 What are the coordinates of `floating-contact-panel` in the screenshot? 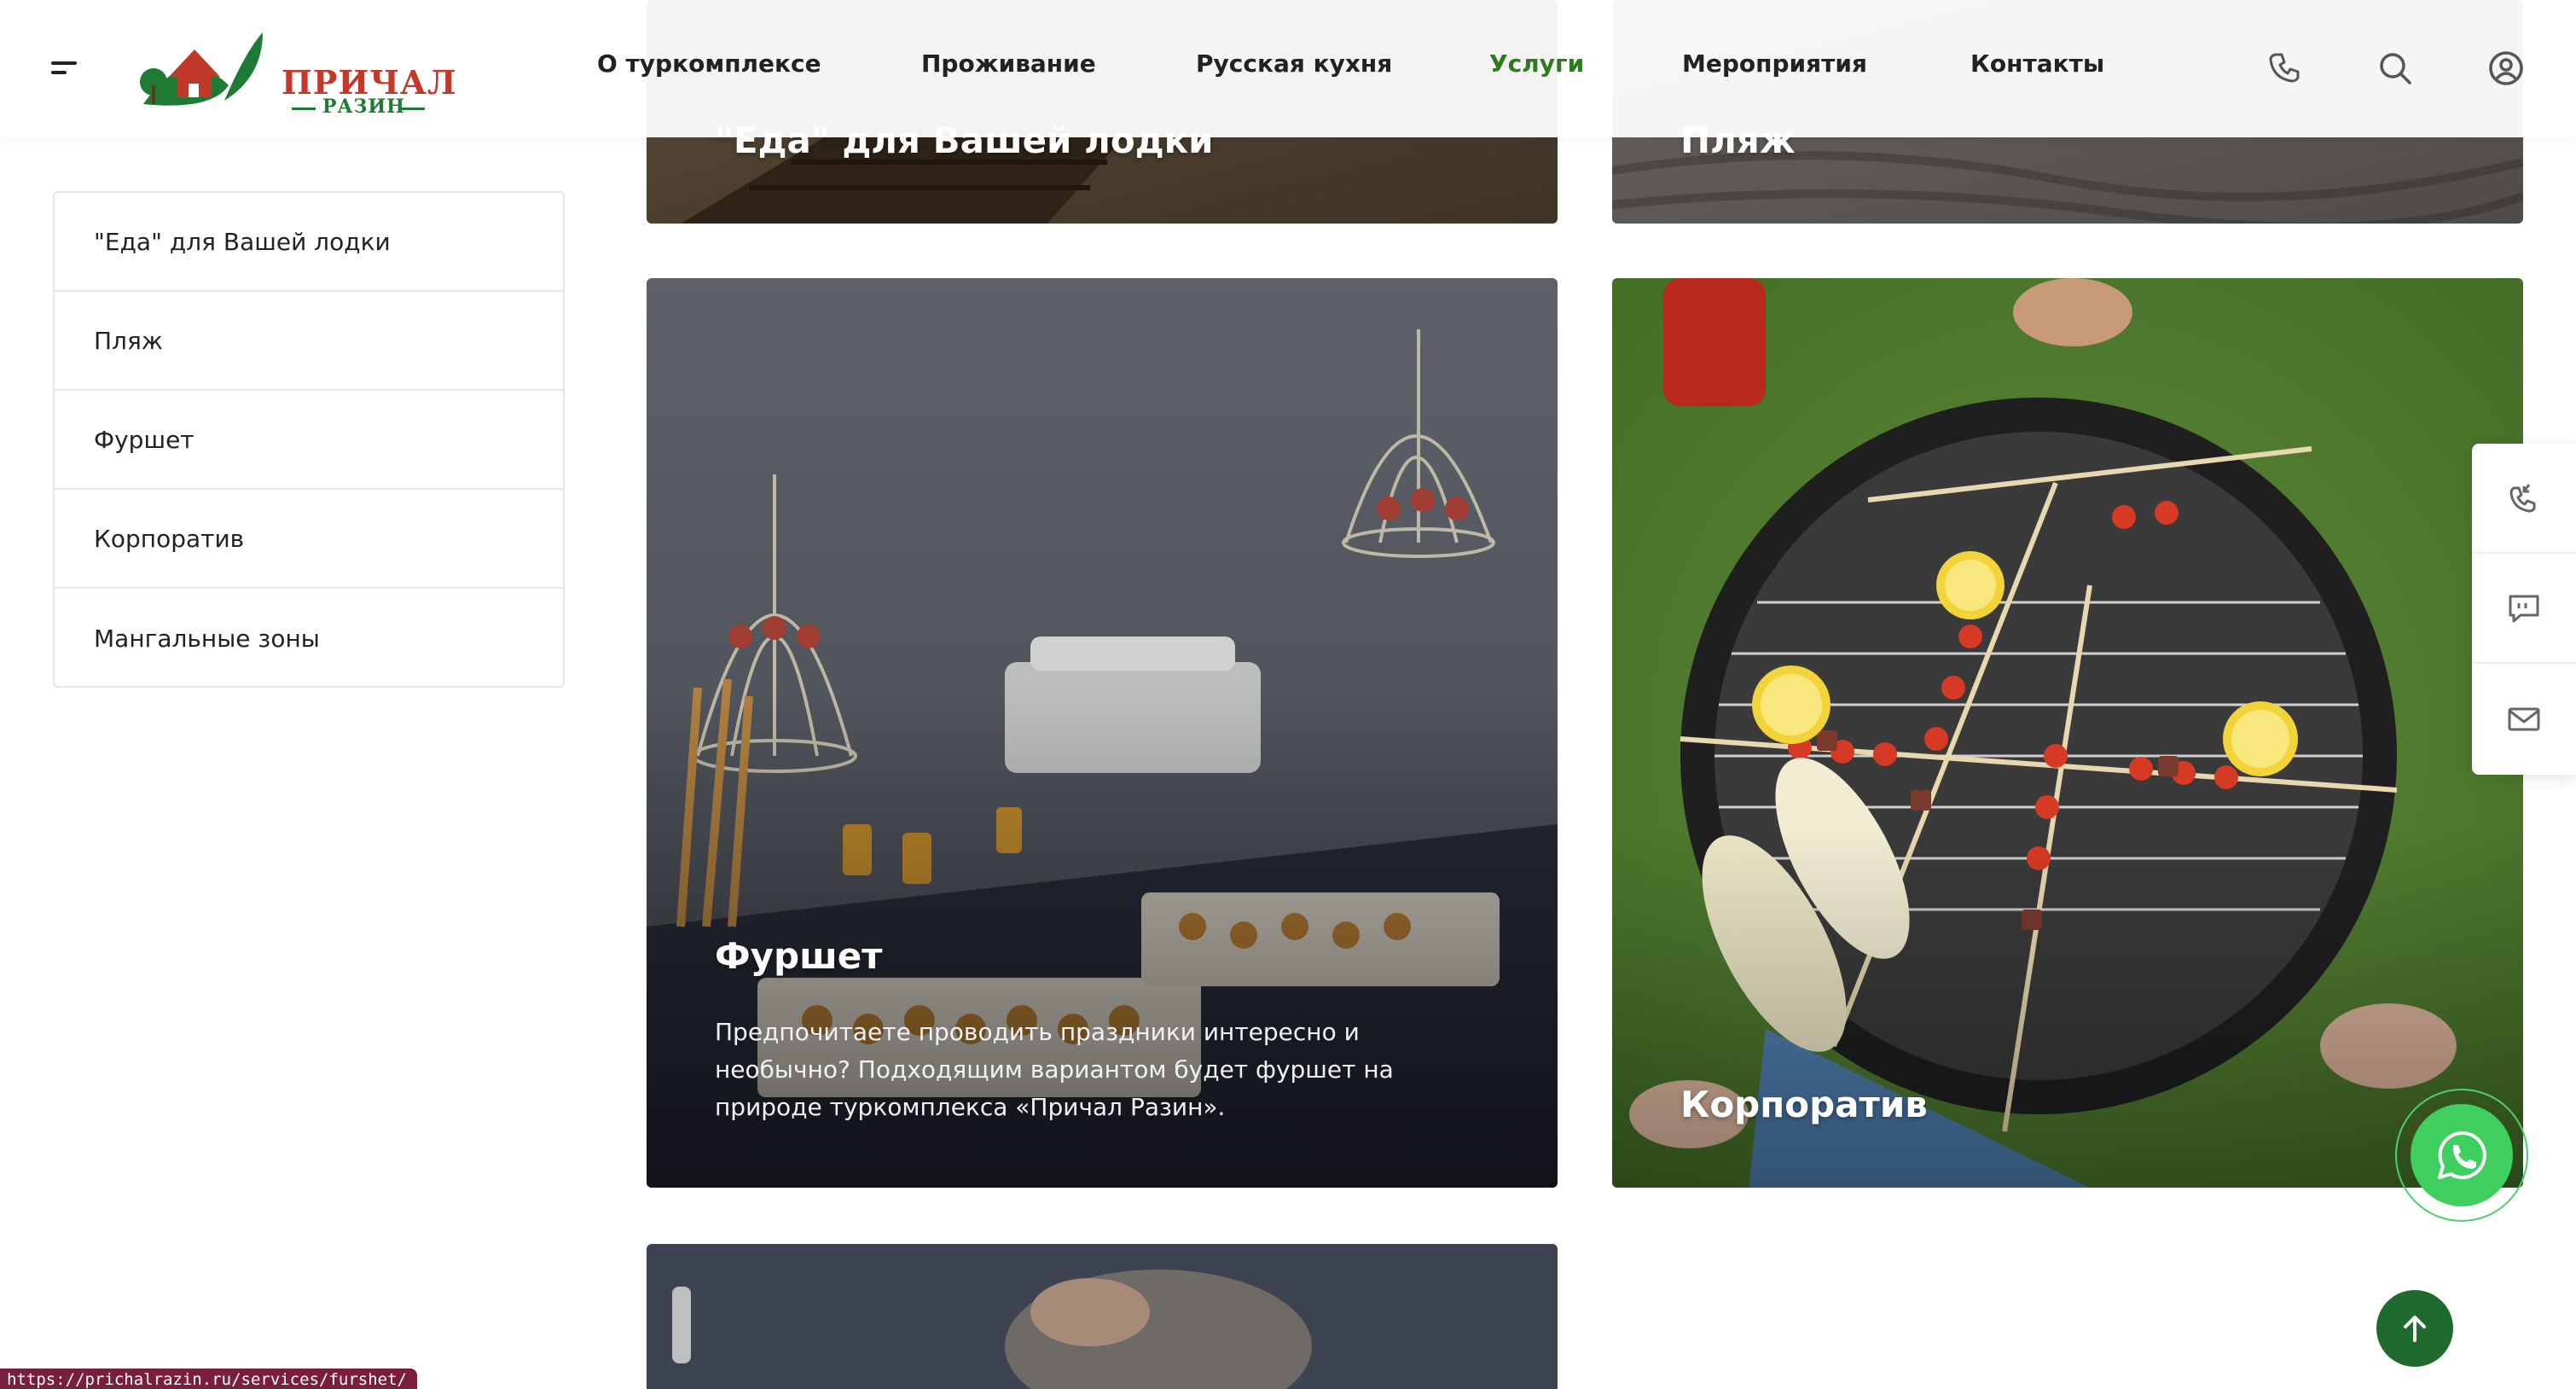 It's located at (2524, 609).